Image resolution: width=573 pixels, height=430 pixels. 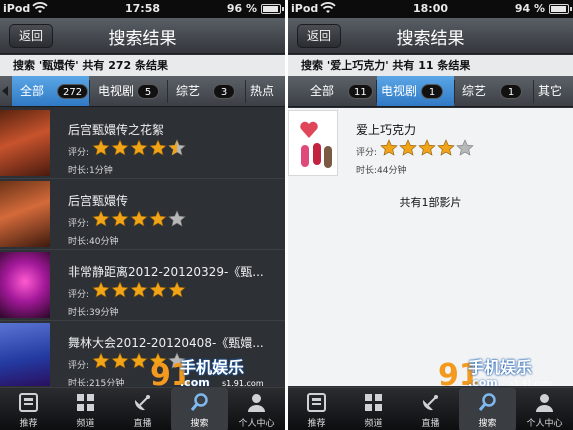 I want to click on status-bar: iPod 17:58 96 %, so click(x=142, y=9).